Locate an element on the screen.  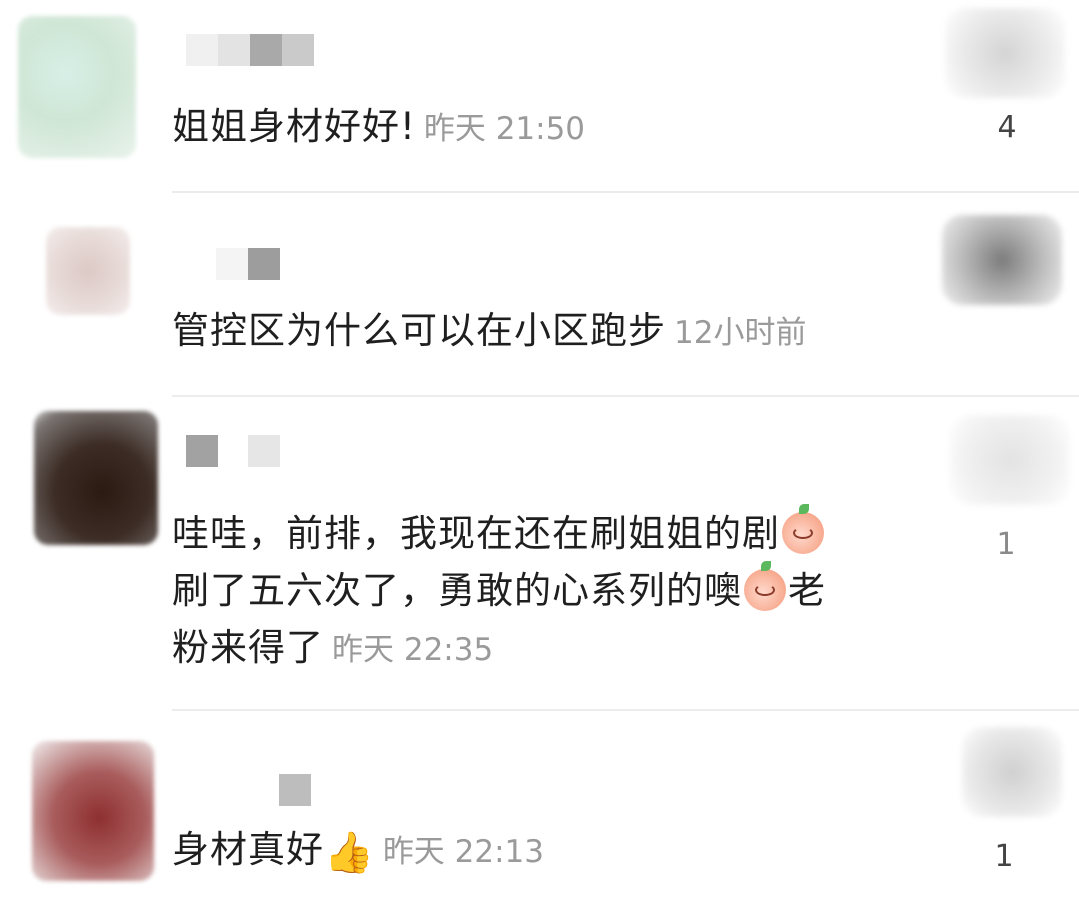
comment-time: 昨天 22:13 is located at coordinates (463, 852).